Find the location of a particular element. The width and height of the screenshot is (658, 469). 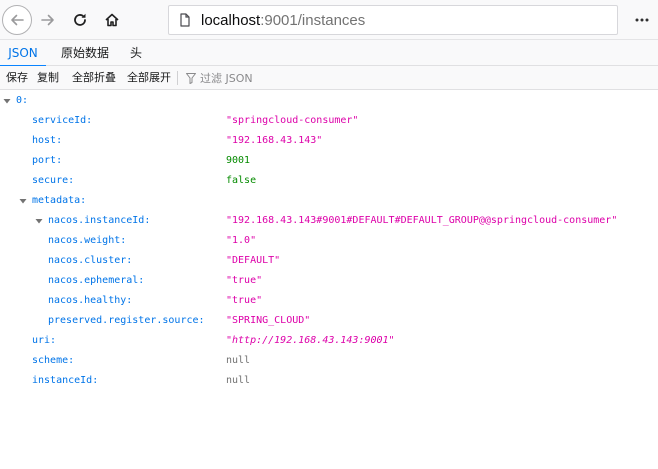

address-bar: localhost:9001/instances is located at coordinates (393, 20).